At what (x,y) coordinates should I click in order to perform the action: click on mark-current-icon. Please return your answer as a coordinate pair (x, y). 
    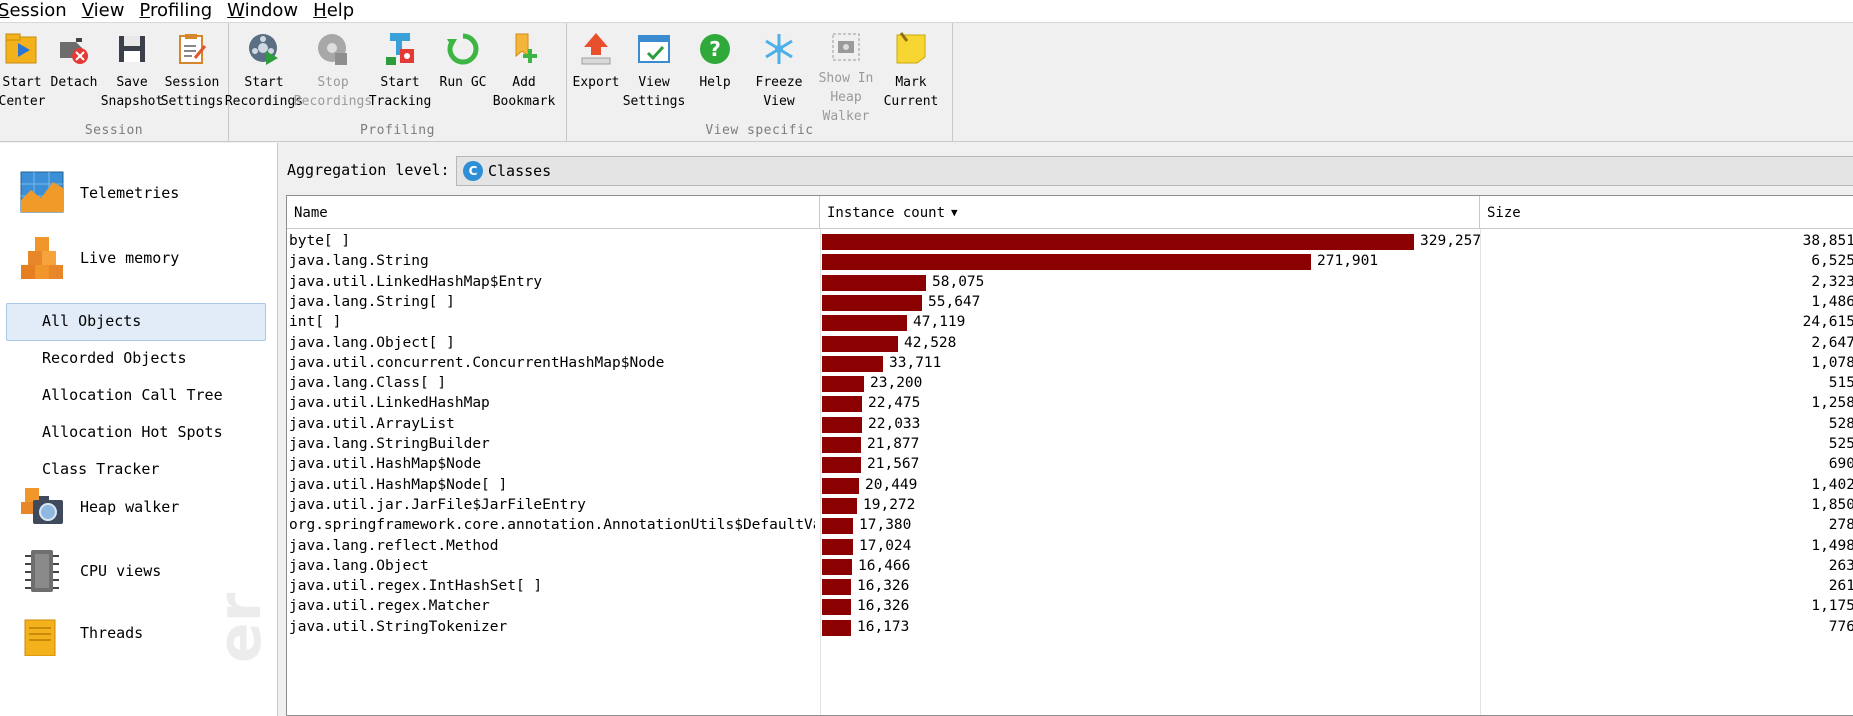
    Looking at the image, I should click on (911, 49).